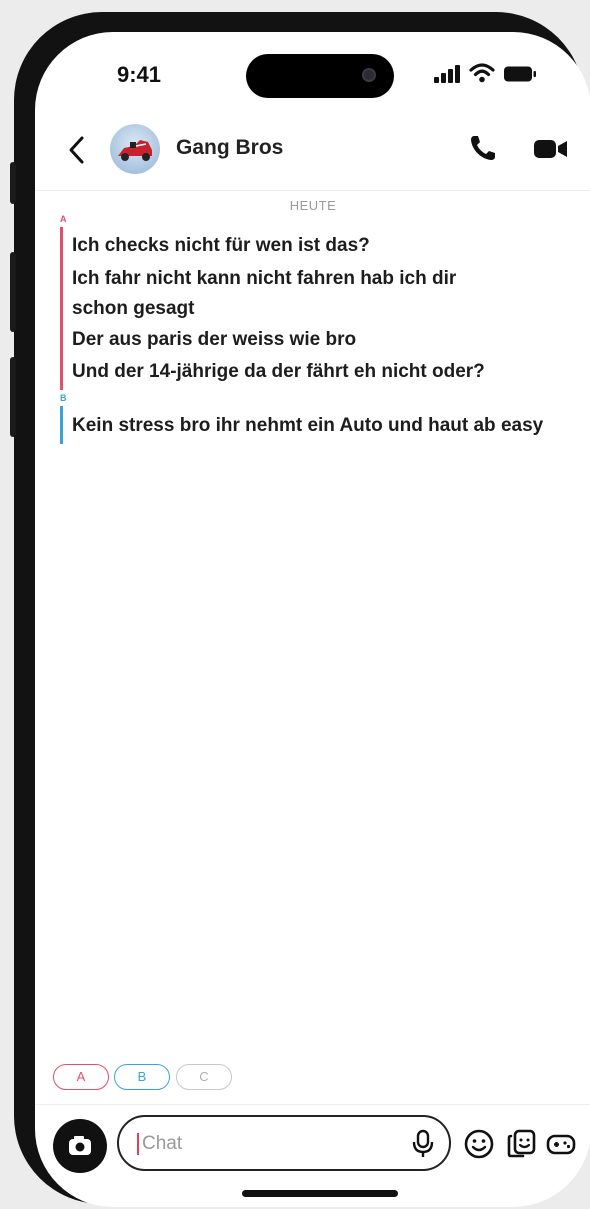 The image size is (590, 1209). I want to click on sender-label-a: A, so click(63, 219).